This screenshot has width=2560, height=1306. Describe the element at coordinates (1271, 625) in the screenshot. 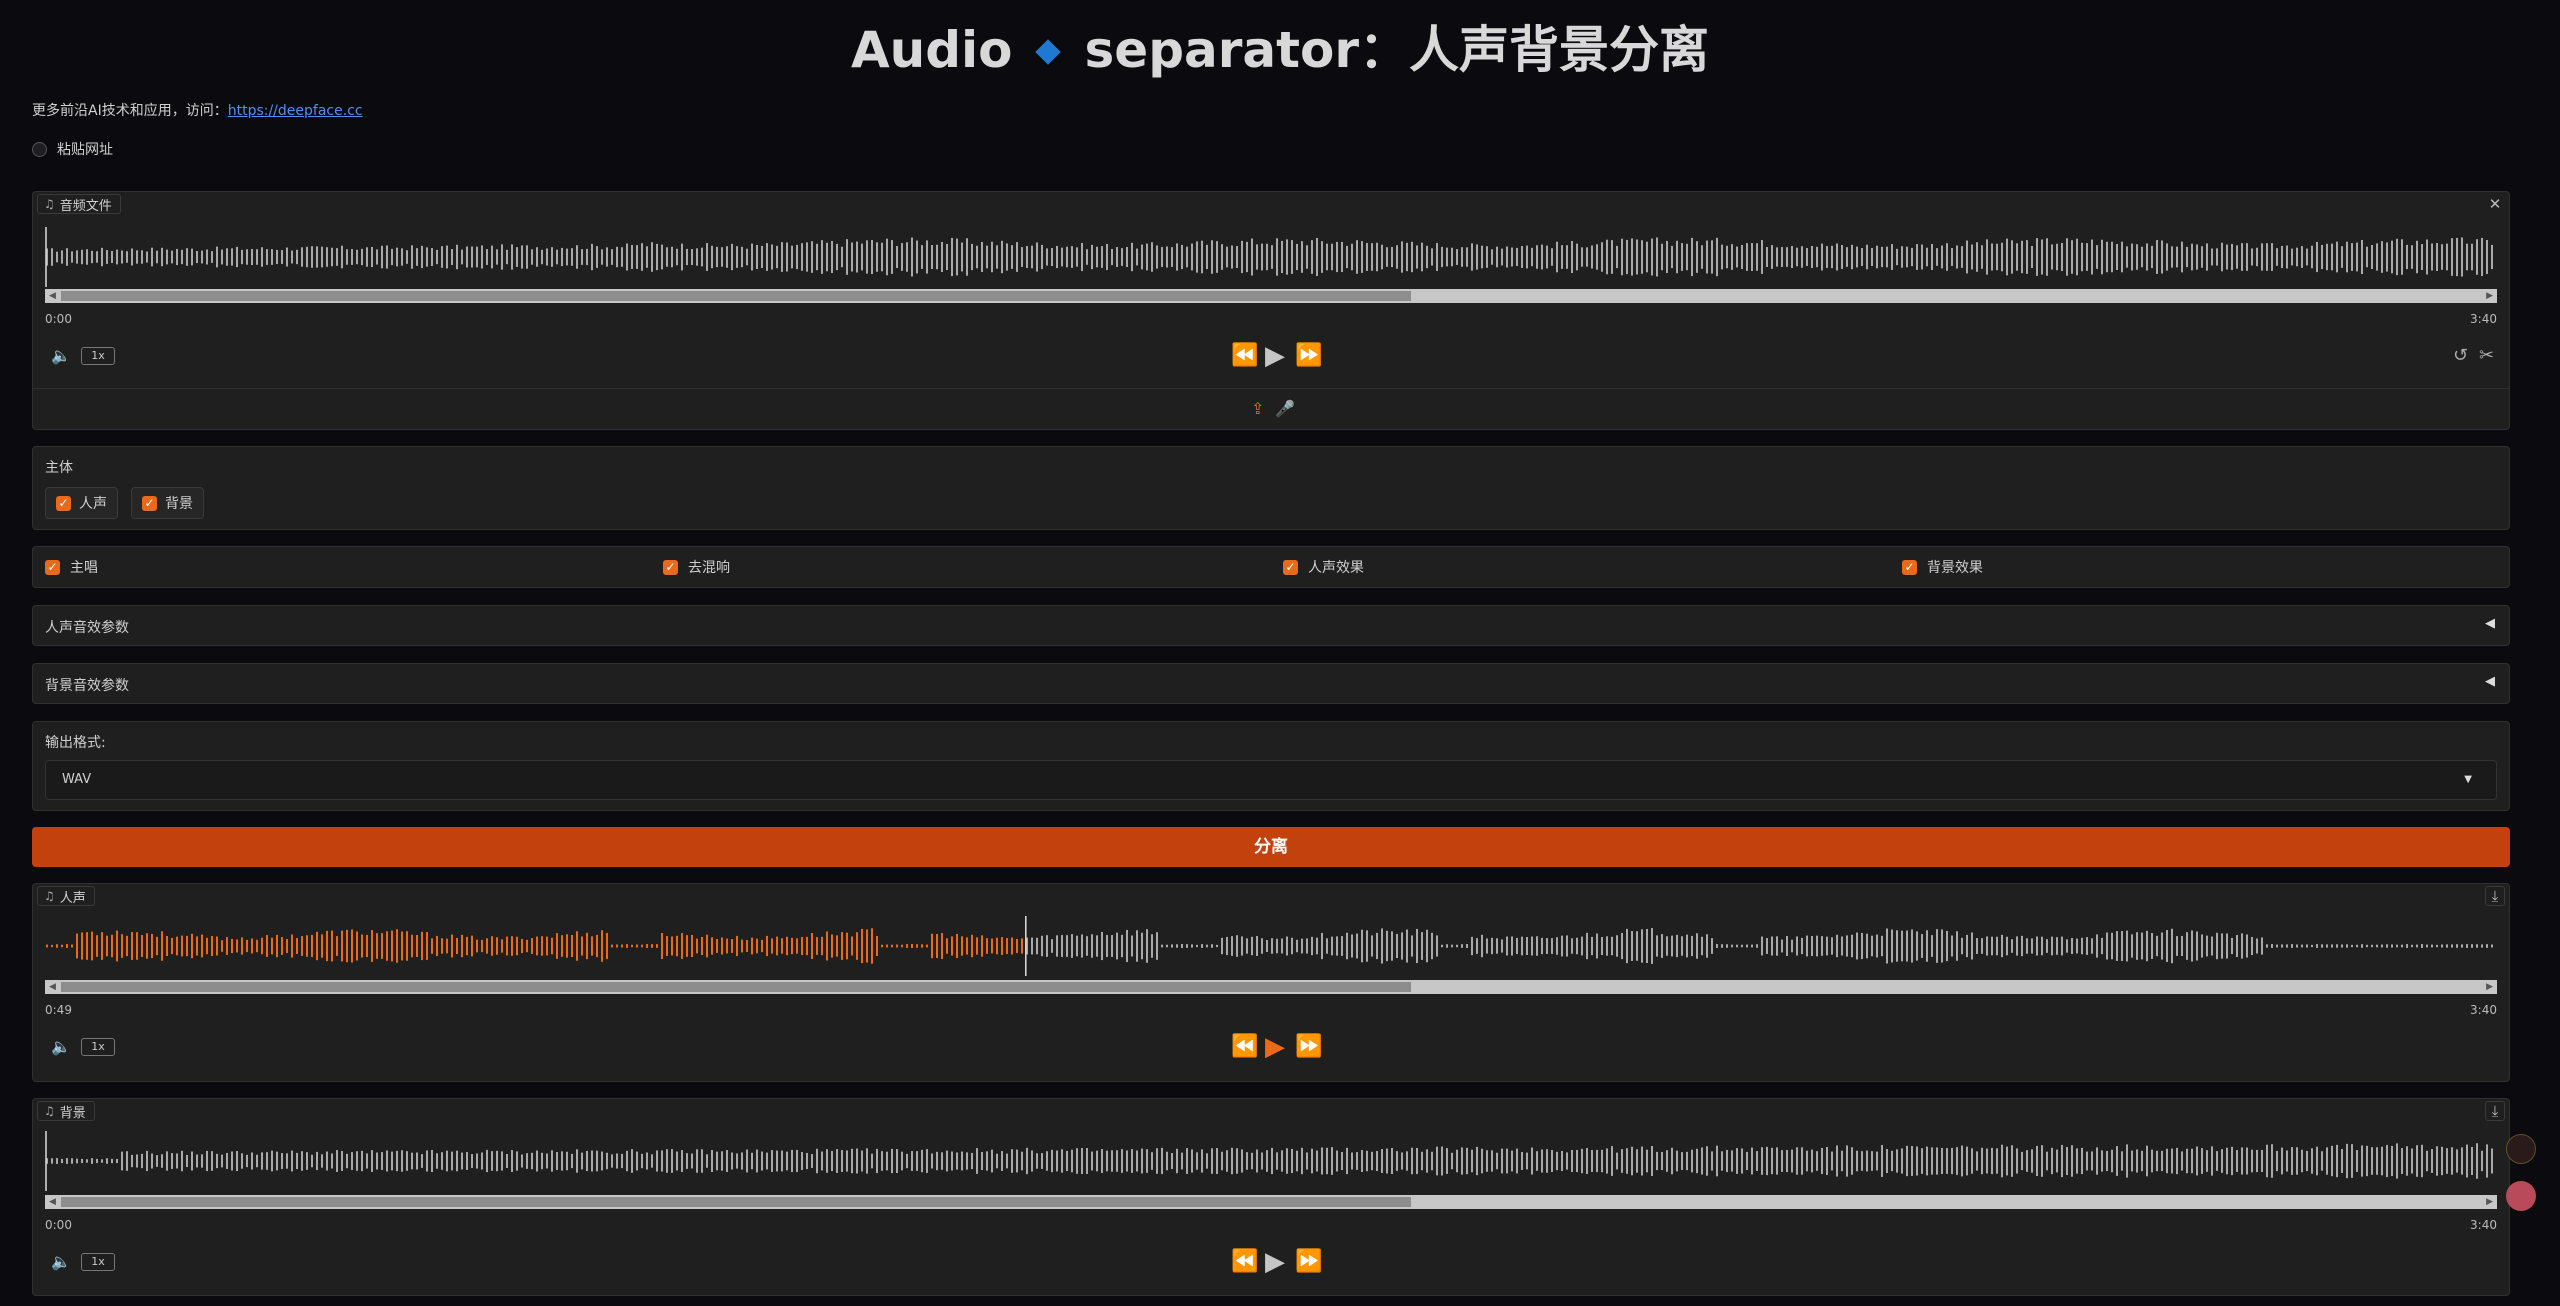

I see `accordion-vocal-params: 人声音效参数 ◀` at that location.